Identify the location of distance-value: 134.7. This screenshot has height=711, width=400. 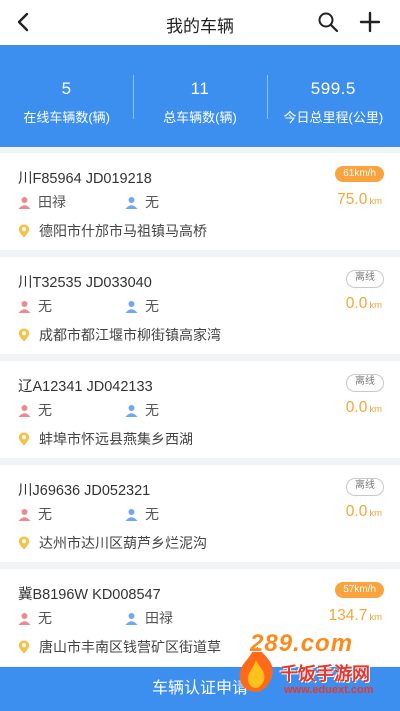
(348, 615).